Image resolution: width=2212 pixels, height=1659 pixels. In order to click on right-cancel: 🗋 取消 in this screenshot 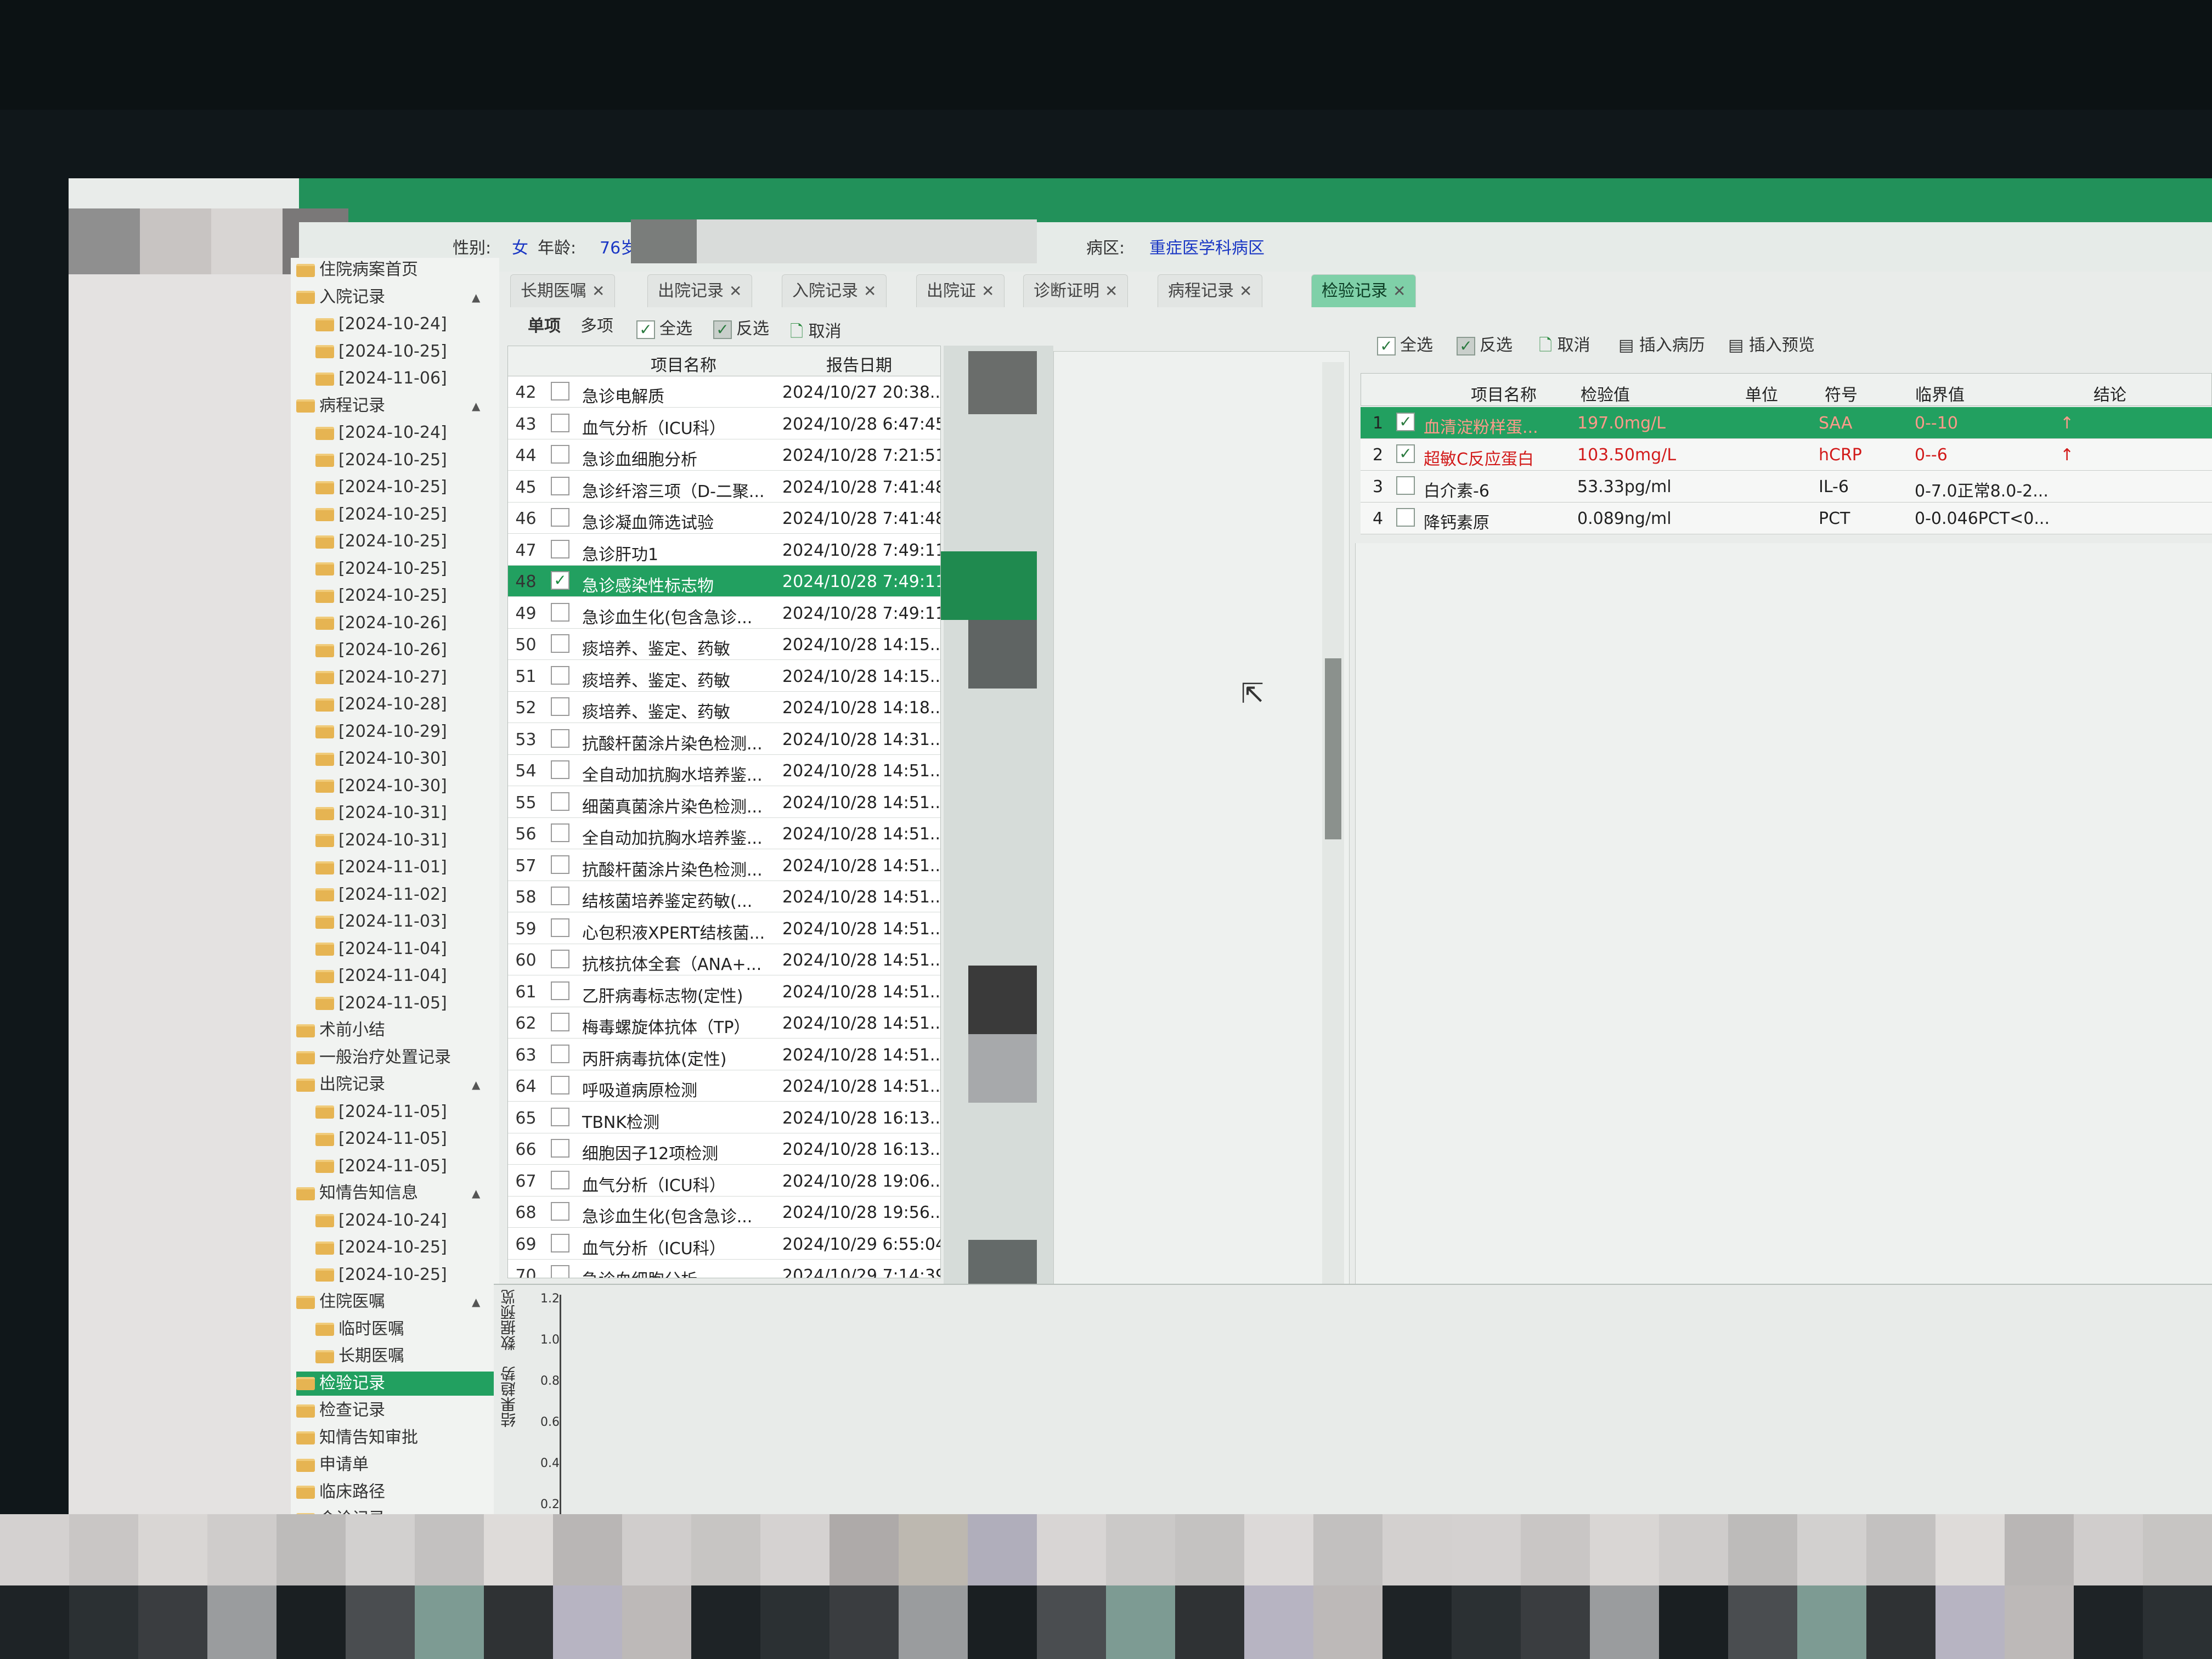, I will do `click(1565, 345)`.